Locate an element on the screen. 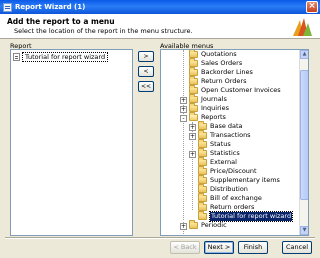 The width and height of the screenshot is (320, 258). tree-node: Return orders is located at coordinates (226, 207).